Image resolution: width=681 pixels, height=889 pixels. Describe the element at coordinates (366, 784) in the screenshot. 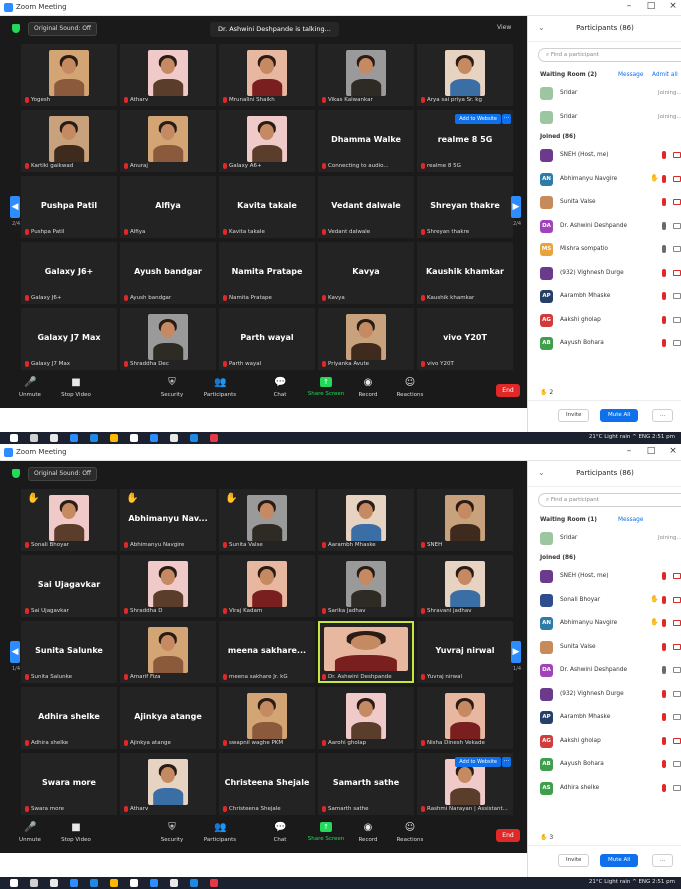

I see `video-tile: Samarth sathe Samarth sathe` at that location.